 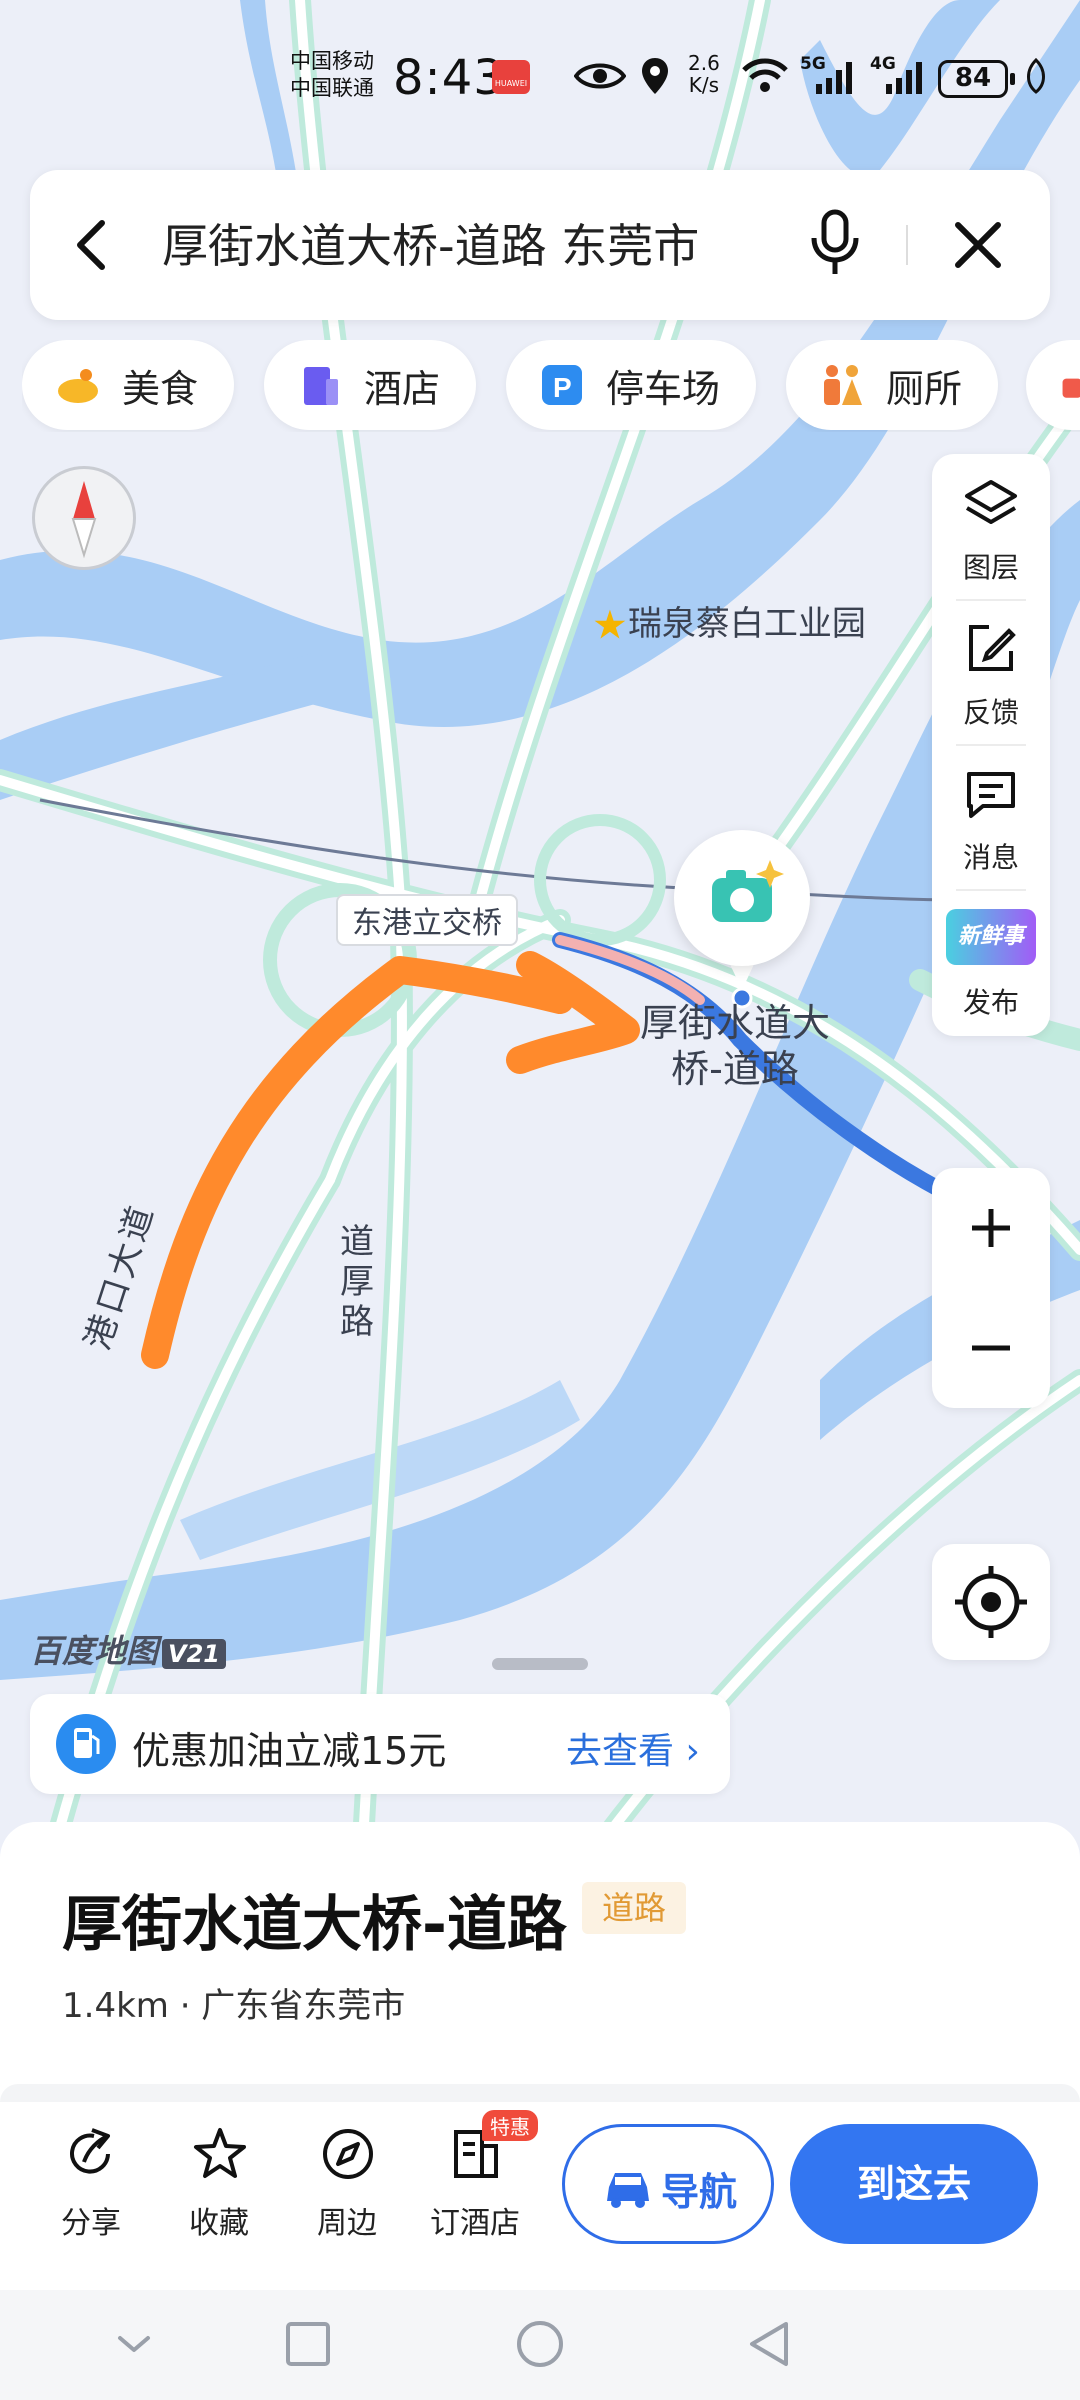 I want to click on map-watermark: 百度地图 V21, so click(x=128, y=1649).